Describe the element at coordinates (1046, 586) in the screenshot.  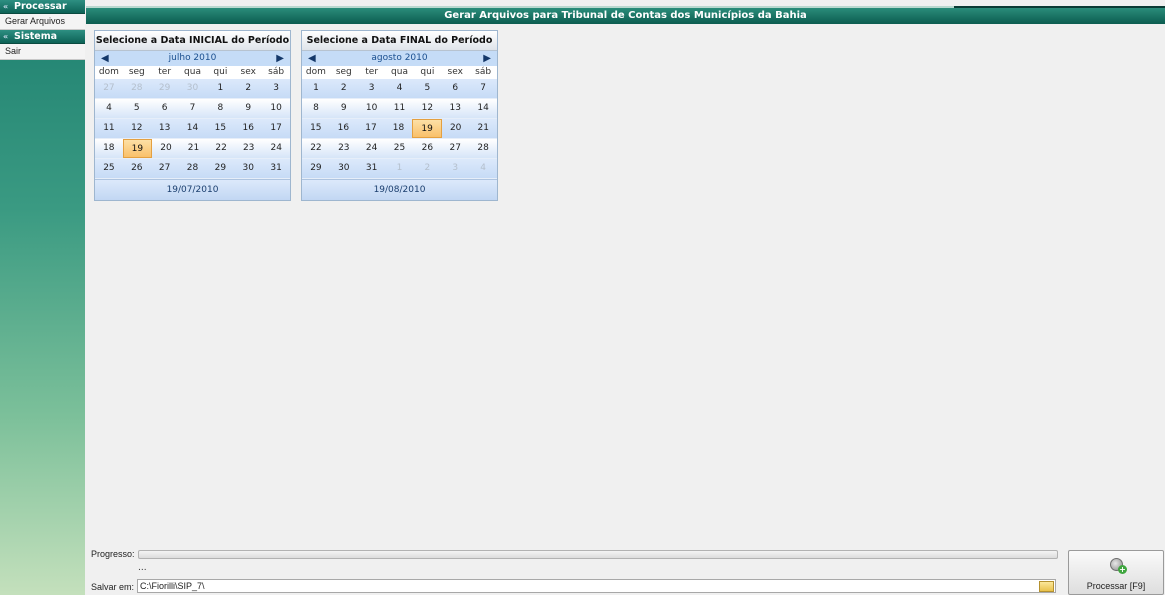
I see `folder-icon` at that location.